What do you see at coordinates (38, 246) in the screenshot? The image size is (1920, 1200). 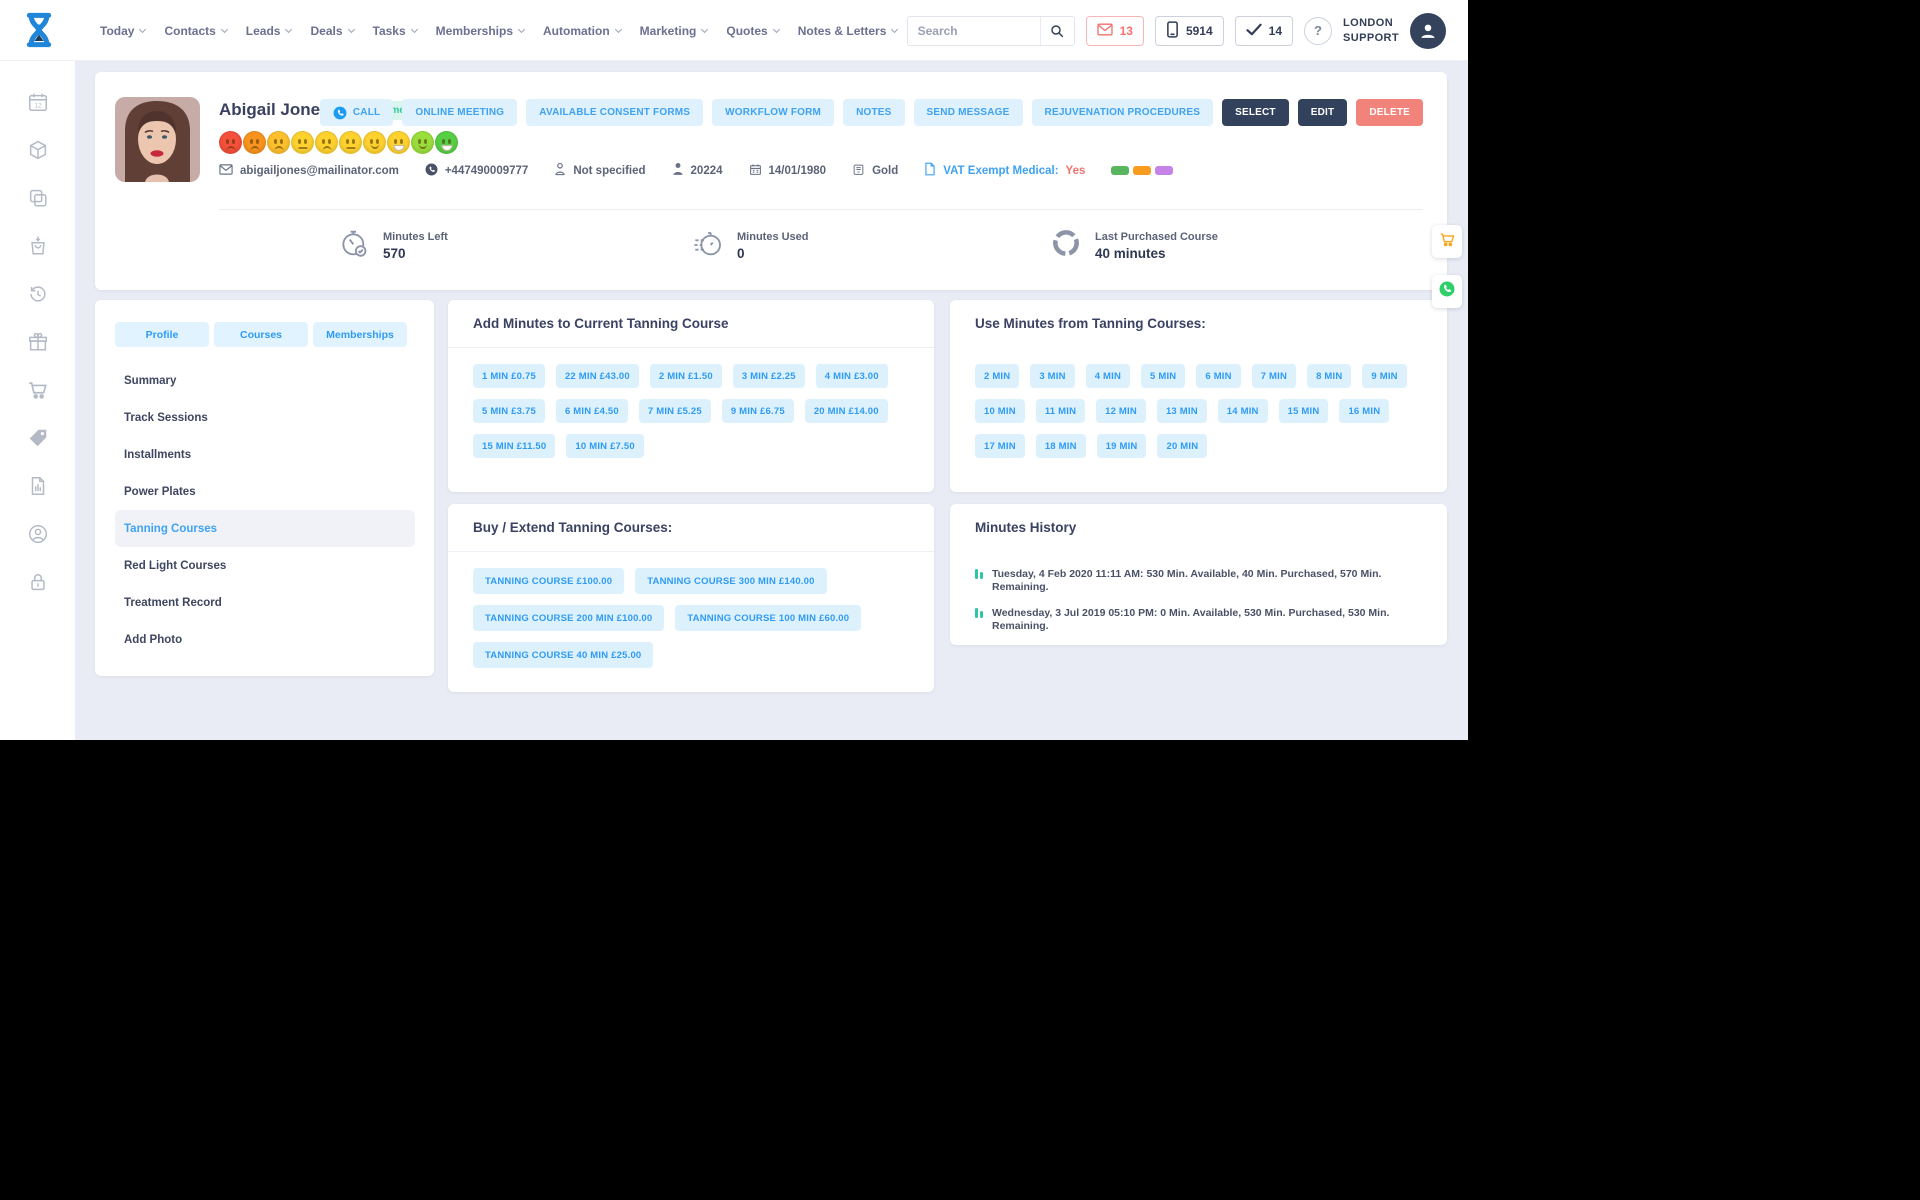 I see `shopping-bag-icon` at bounding box center [38, 246].